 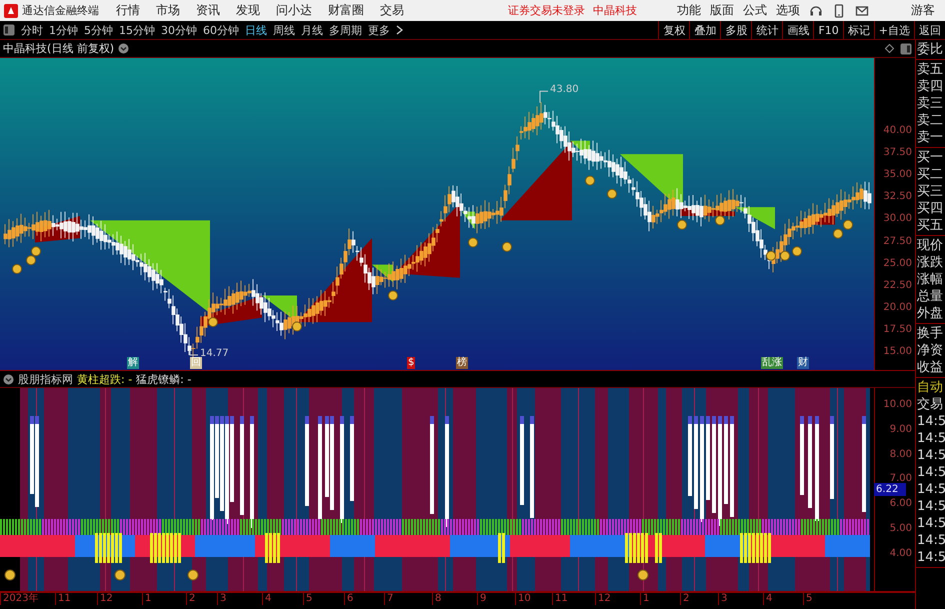 What do you see at coordinates (901, 528) in the screenshot?
I see `axis-label: 5.00` at bounding box center [901, 528].